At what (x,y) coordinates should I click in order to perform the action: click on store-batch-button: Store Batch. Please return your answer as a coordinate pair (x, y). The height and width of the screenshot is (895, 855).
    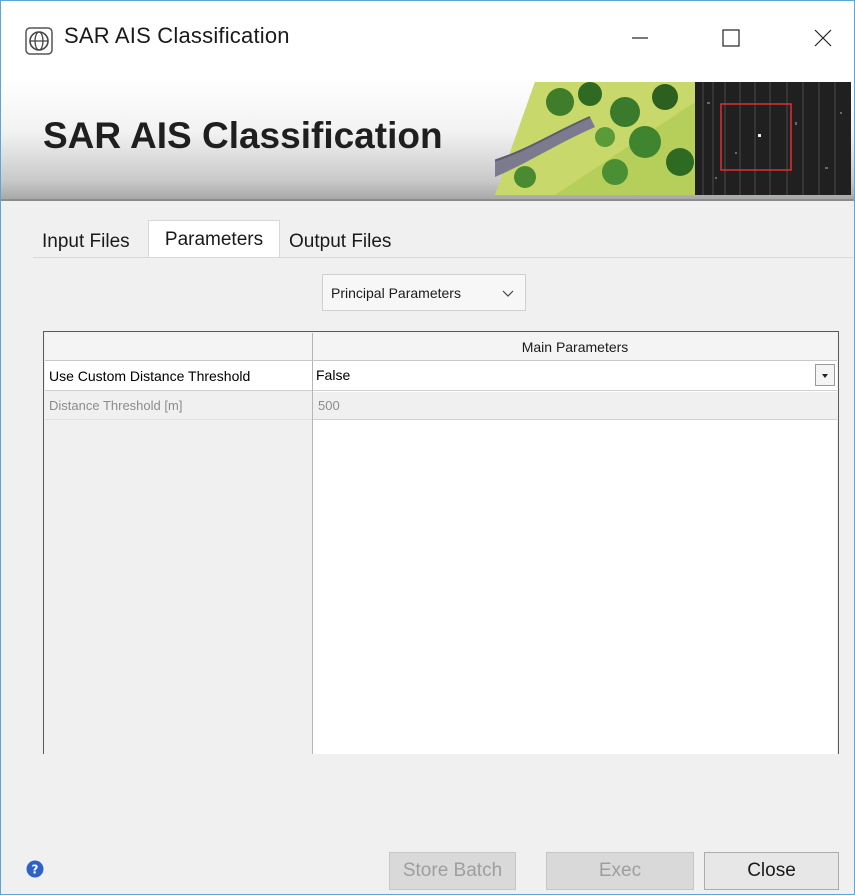
    Looking at the image, I should click on (452, 871).